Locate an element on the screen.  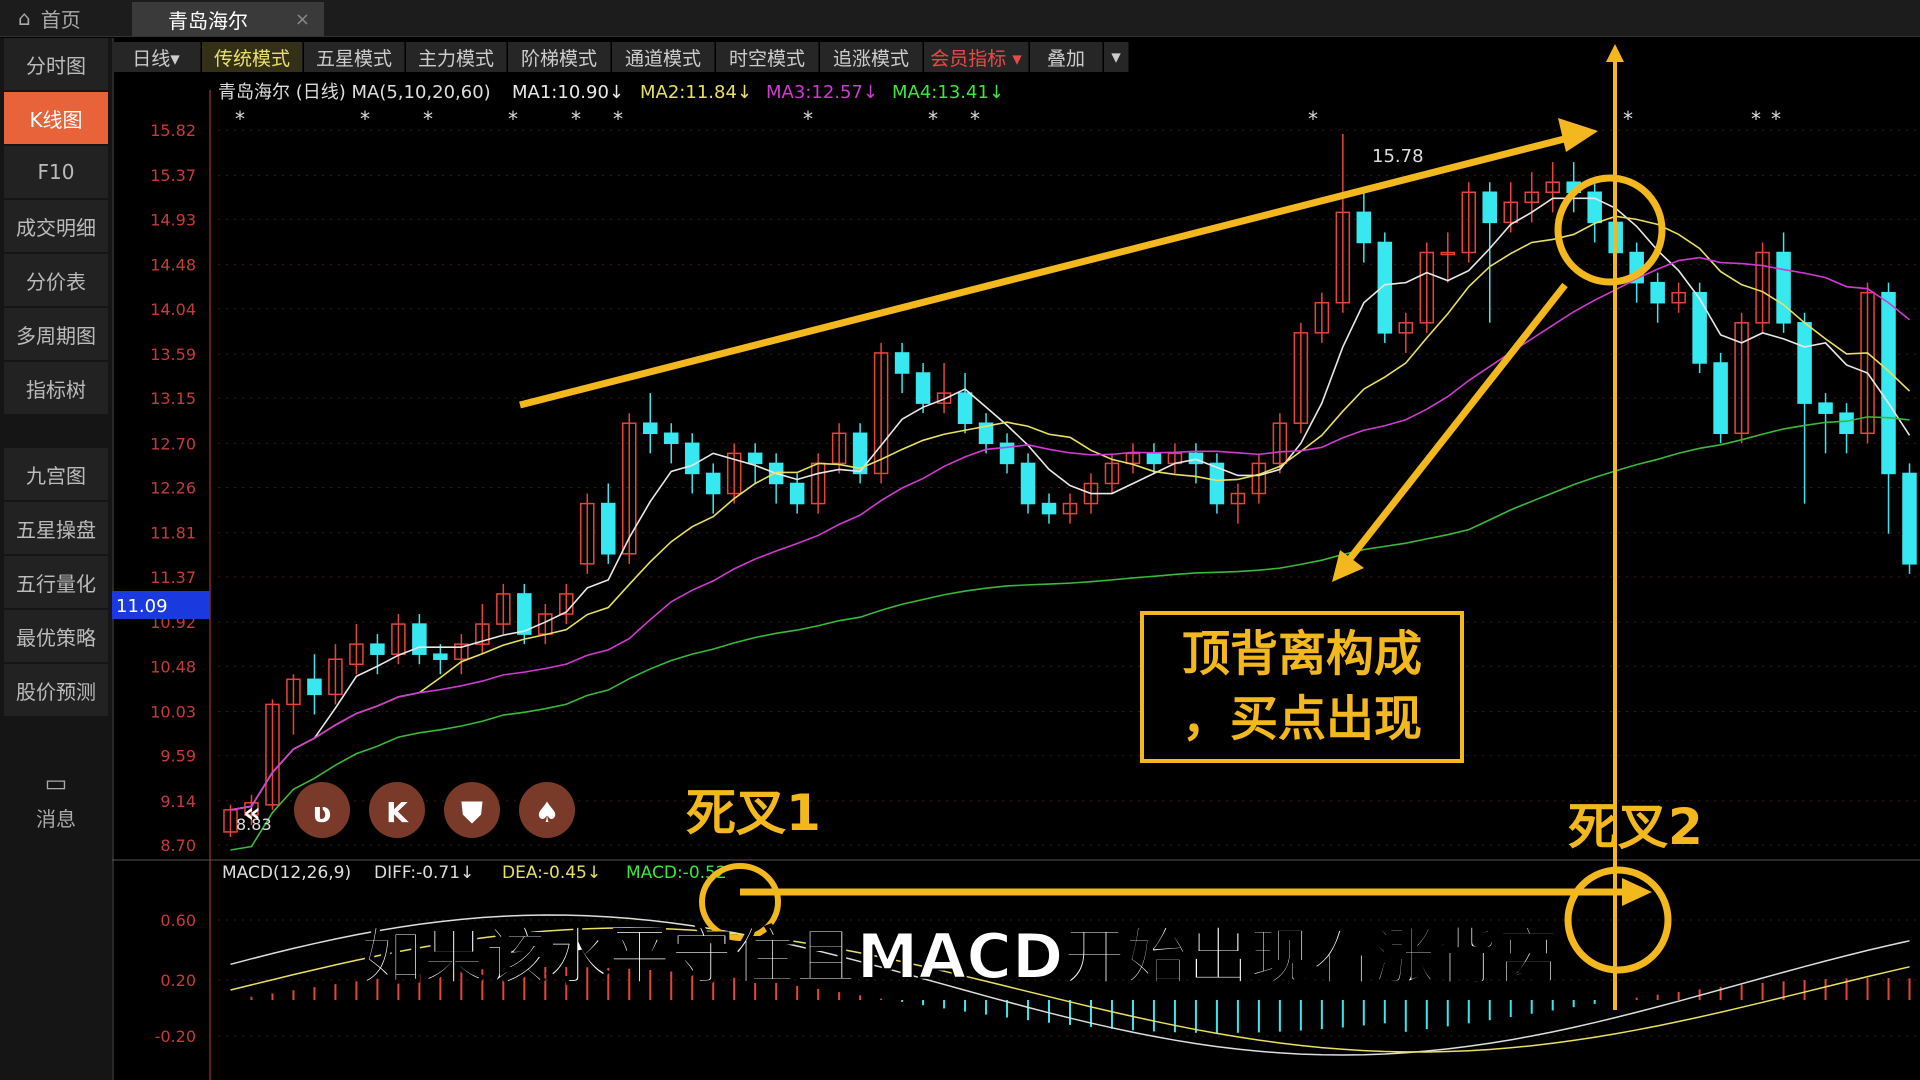
mode-tab-6: 时空模式 is located at coordinates (767, 57).